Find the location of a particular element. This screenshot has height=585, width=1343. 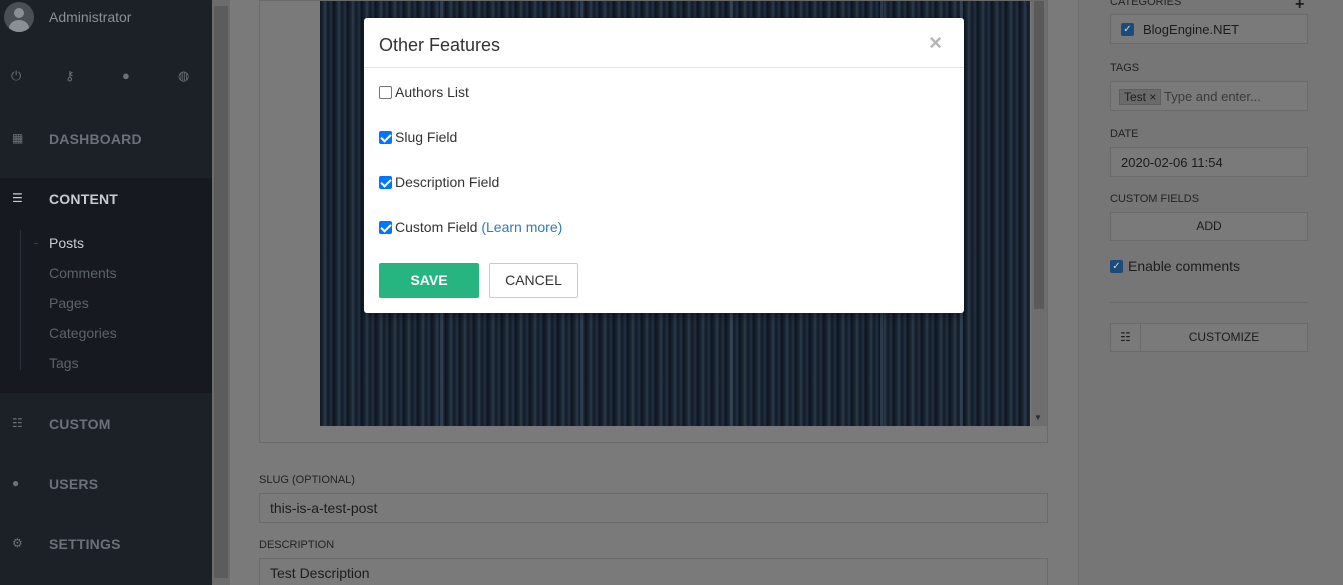

nav-users: ● USERS is located at coordinates (106, 484).